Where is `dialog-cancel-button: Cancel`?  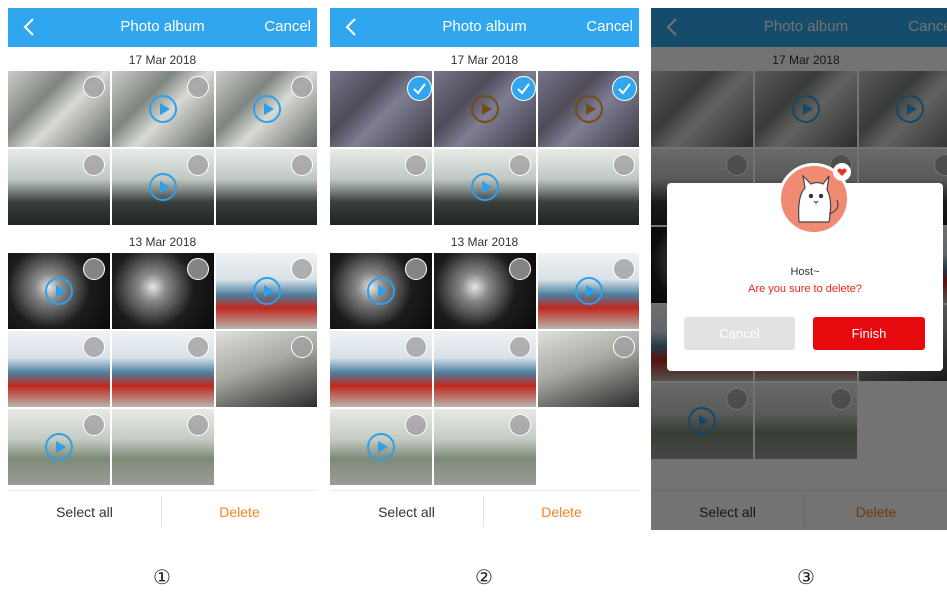
dialog-cancel-button: Cancel is located at coordinates (739, 333).